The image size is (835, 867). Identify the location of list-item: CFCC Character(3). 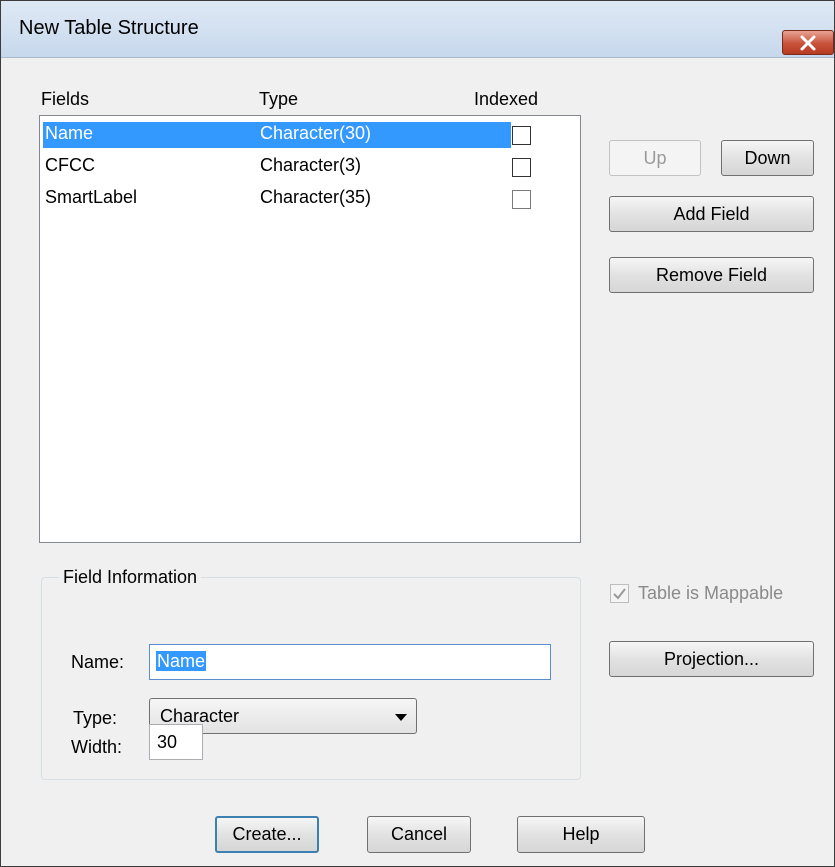
(310, 167).